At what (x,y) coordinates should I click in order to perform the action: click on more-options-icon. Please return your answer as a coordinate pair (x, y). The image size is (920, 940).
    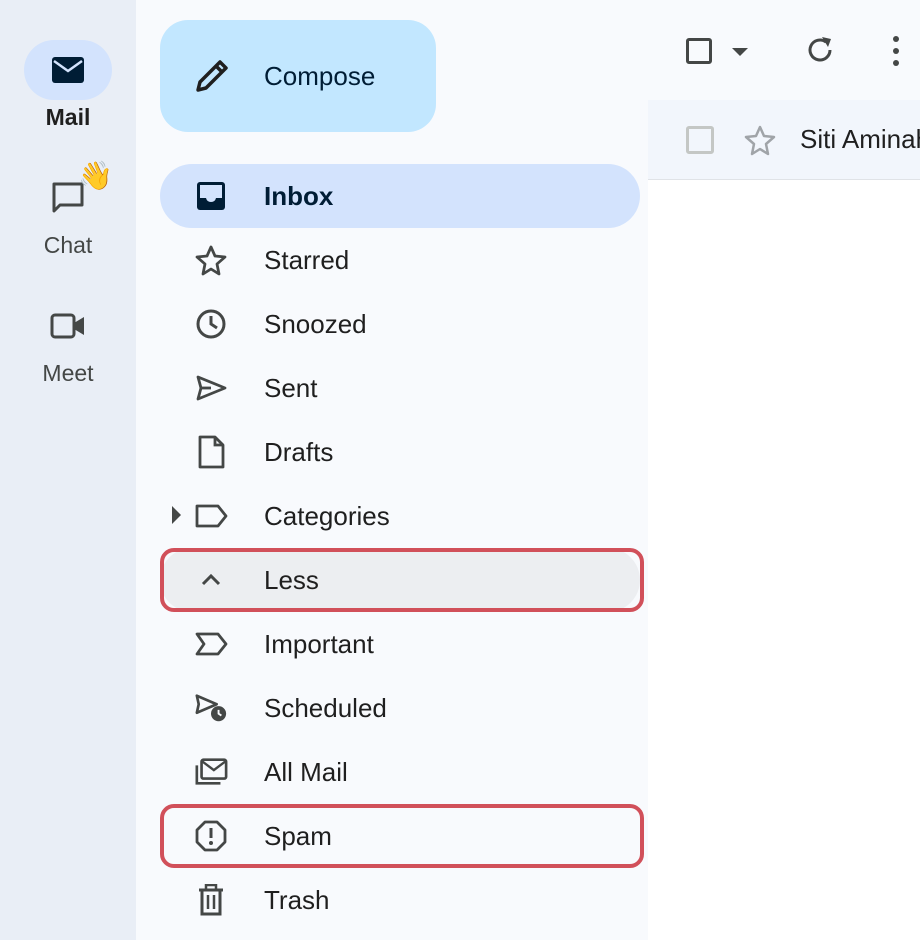
    Looking at the image, I should click on (896, 51).